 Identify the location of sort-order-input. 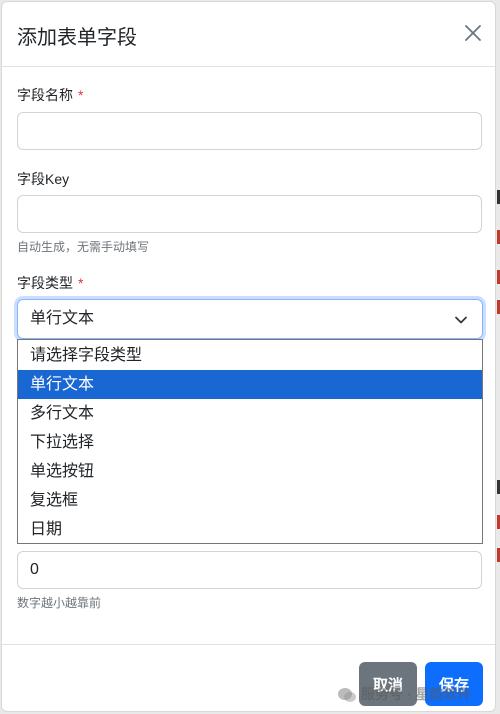
(249, 570).